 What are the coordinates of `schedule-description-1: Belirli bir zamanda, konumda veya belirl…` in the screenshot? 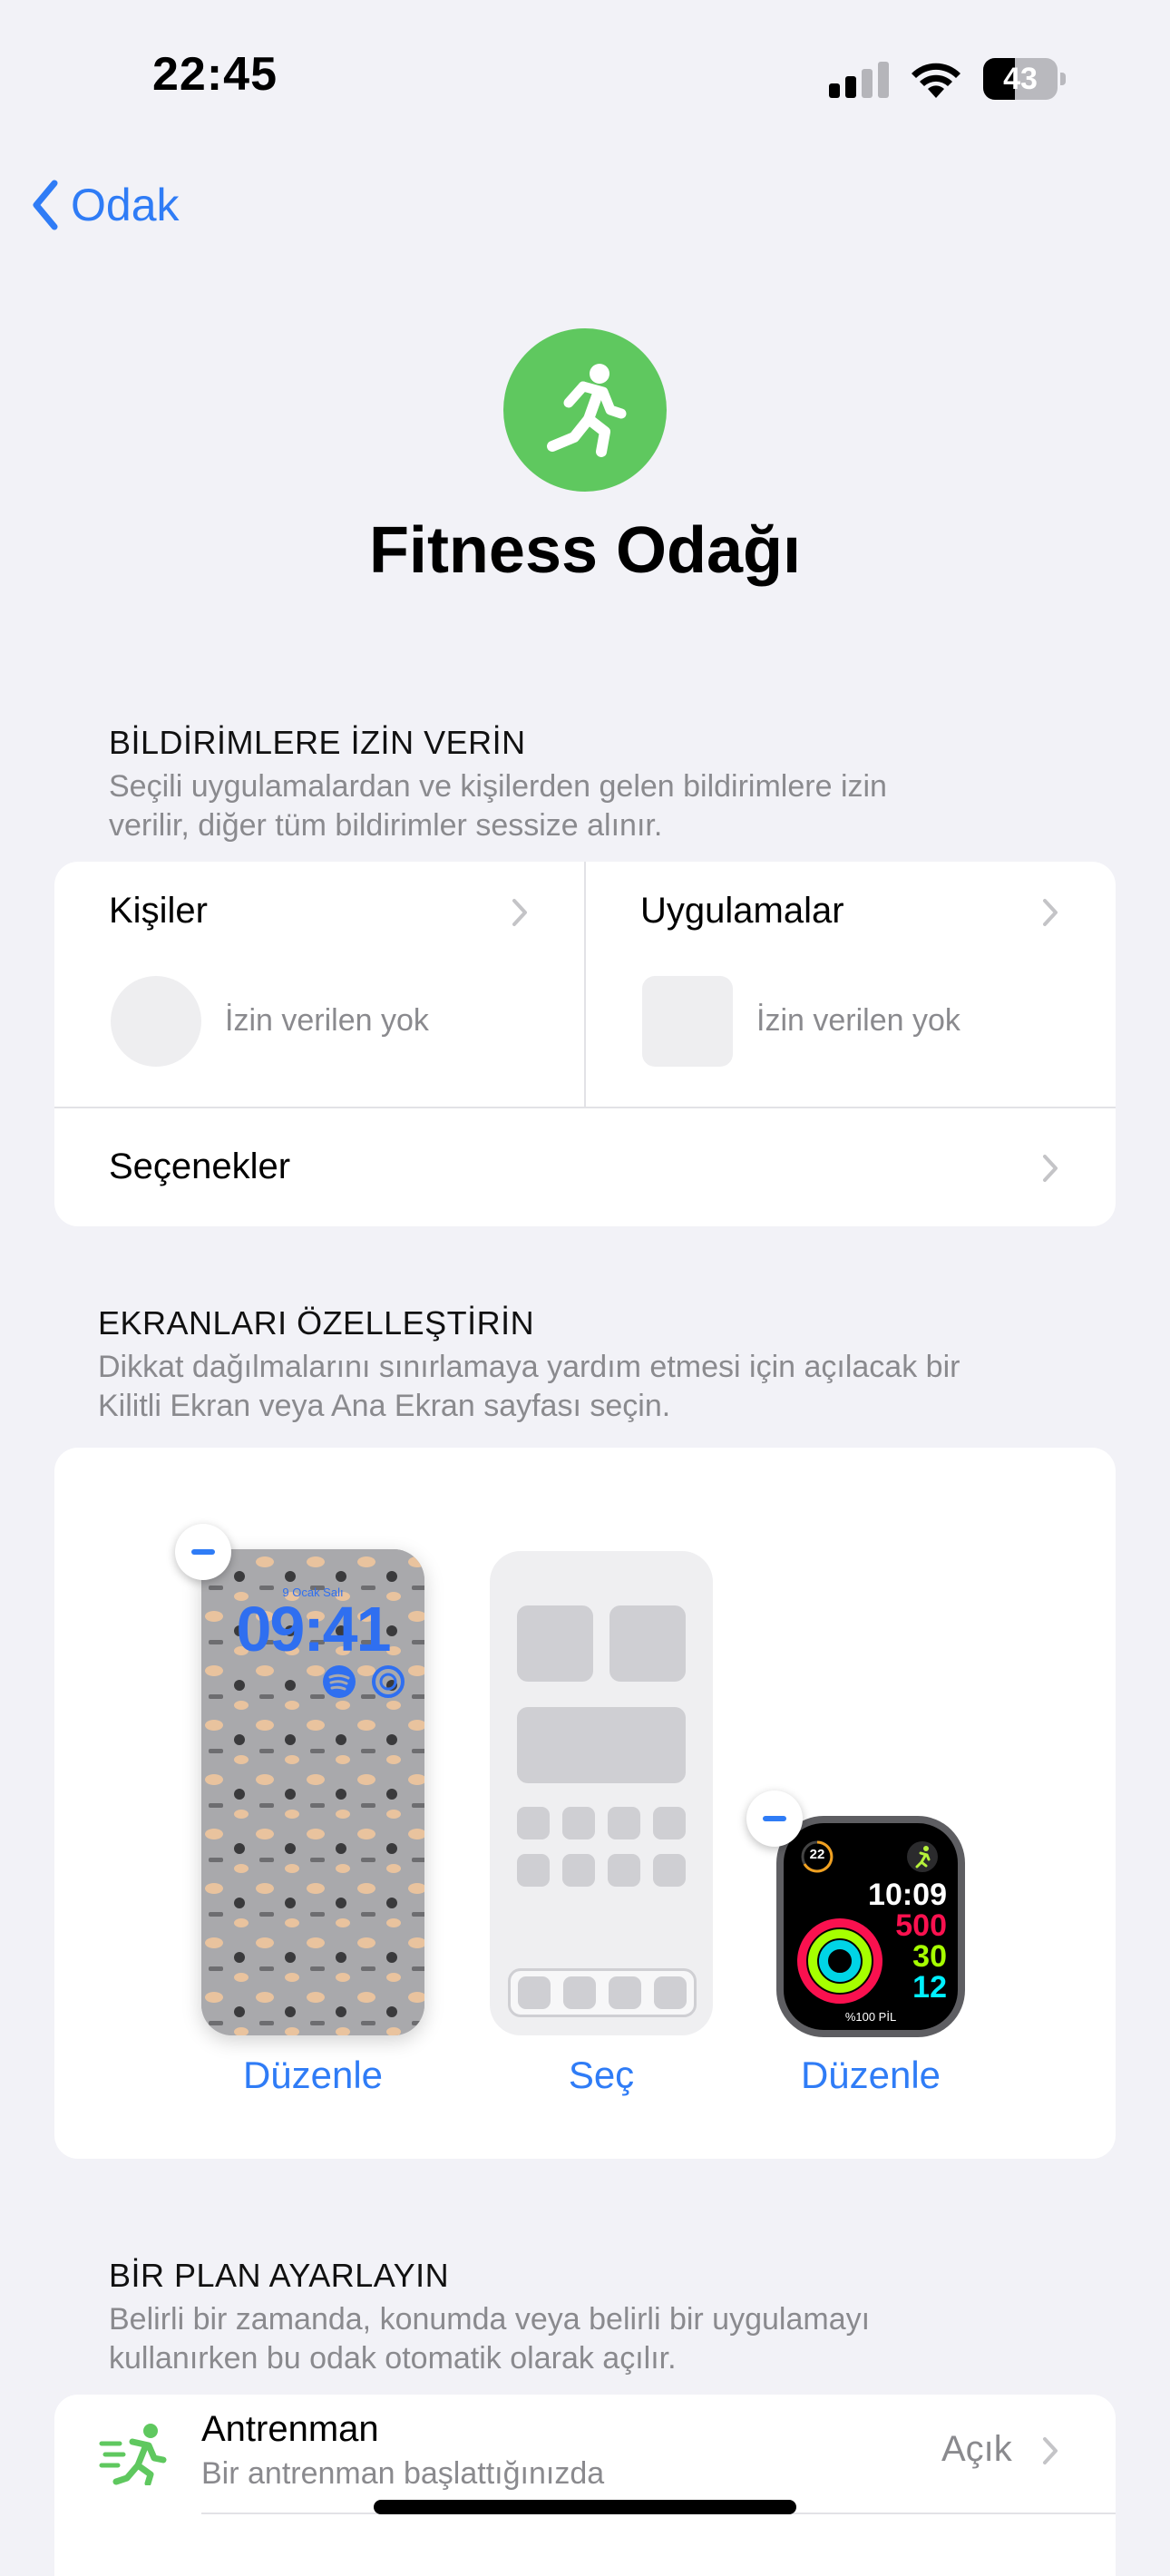 It's located at (490, 2319).